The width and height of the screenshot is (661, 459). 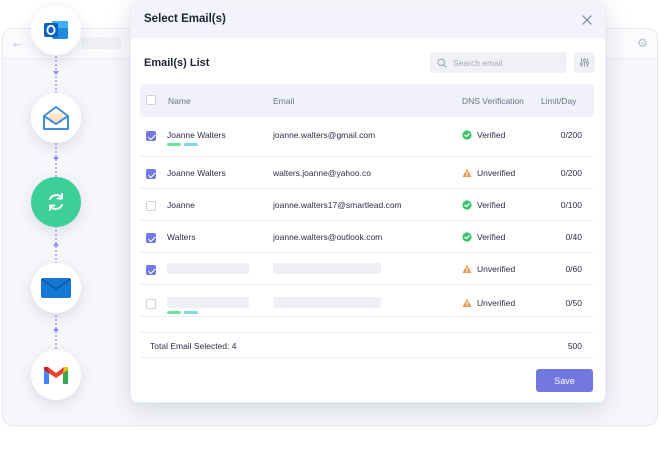 I want to click on email-list-title: Email(s) List, so click(x=177, y=63).